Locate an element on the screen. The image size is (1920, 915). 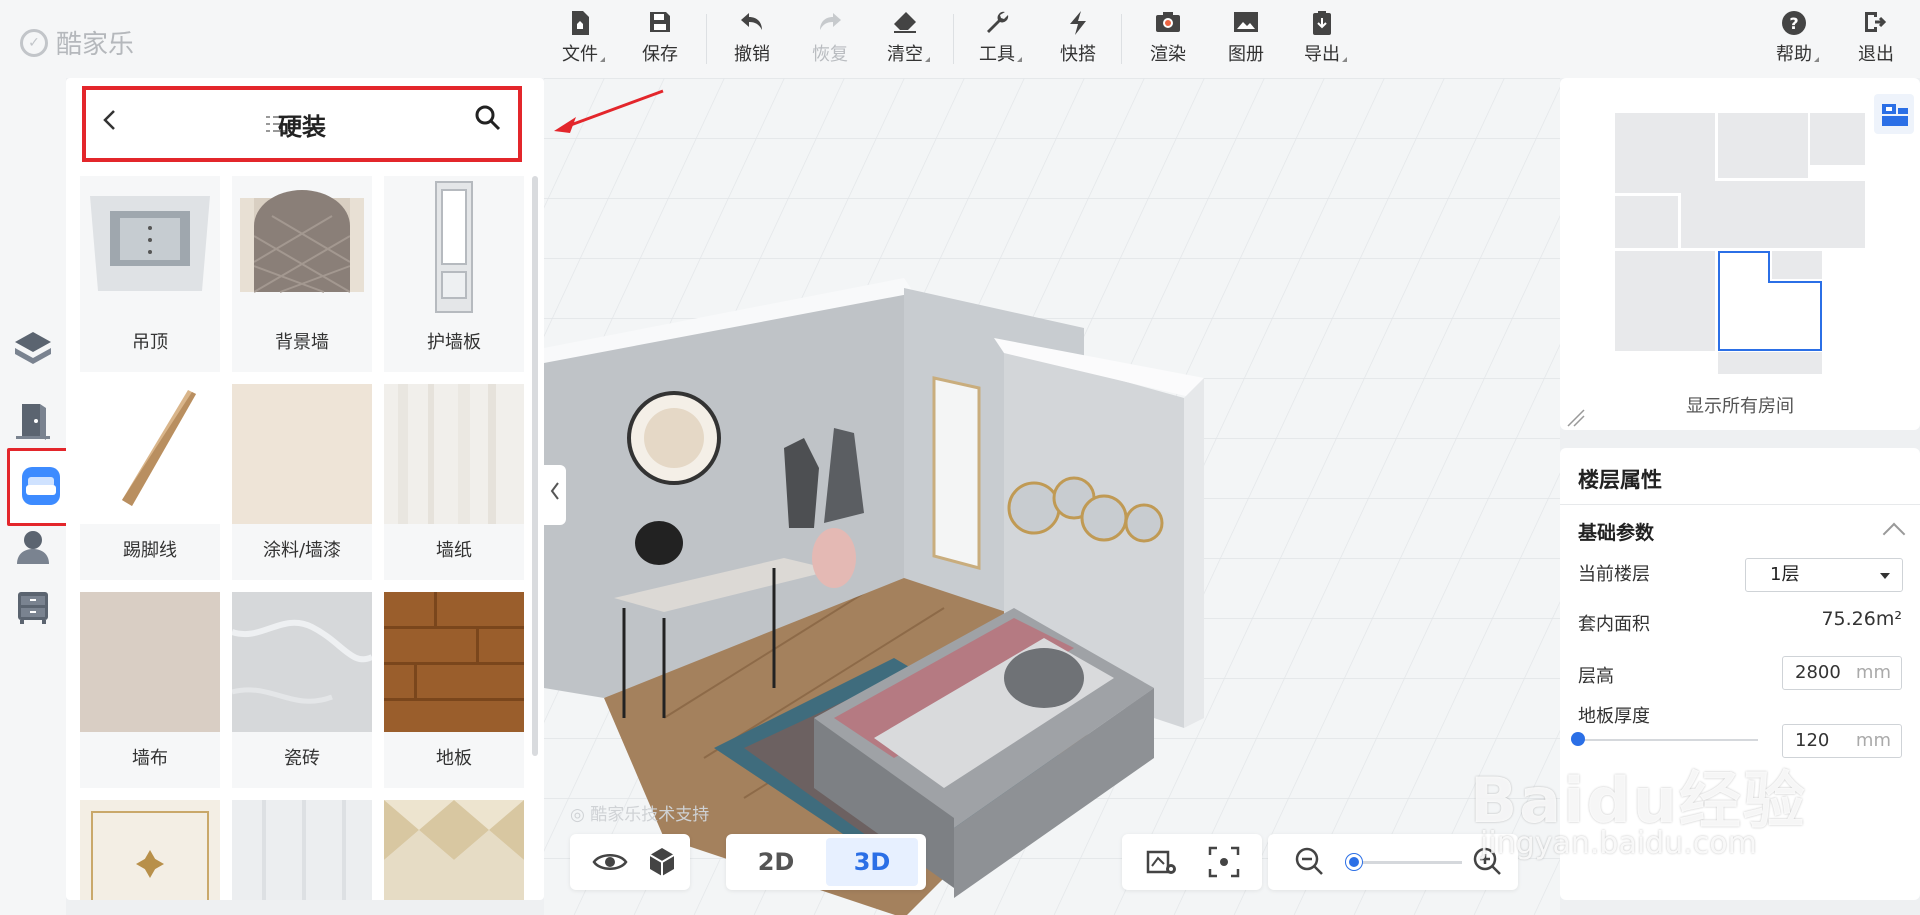
collapse-chevron-icon is located at coordinates (1894, 534).